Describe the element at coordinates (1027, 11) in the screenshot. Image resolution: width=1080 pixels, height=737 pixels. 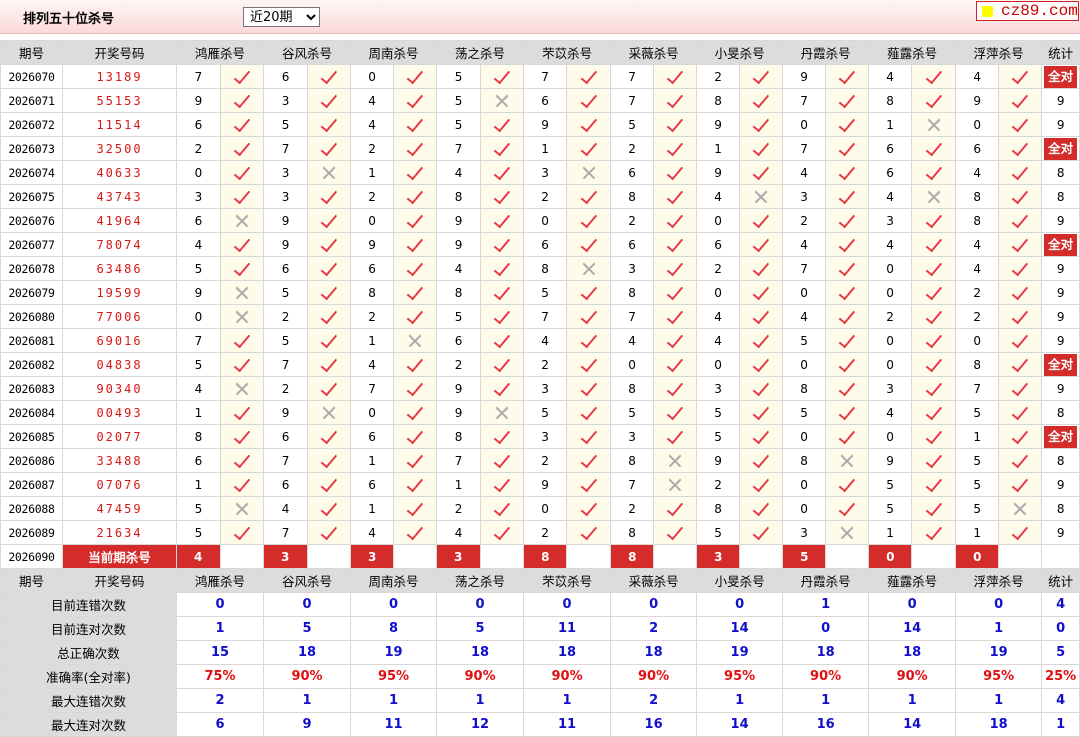
I see `site-logo: cz89.com` at that location.